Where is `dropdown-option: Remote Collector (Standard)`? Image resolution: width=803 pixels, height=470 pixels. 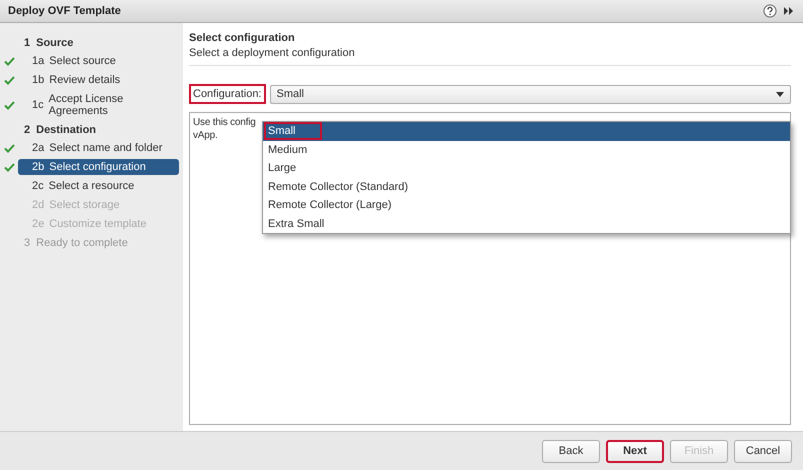
dropdown-option: Remote Collector (Standard) is located at coordinates (338, 187).